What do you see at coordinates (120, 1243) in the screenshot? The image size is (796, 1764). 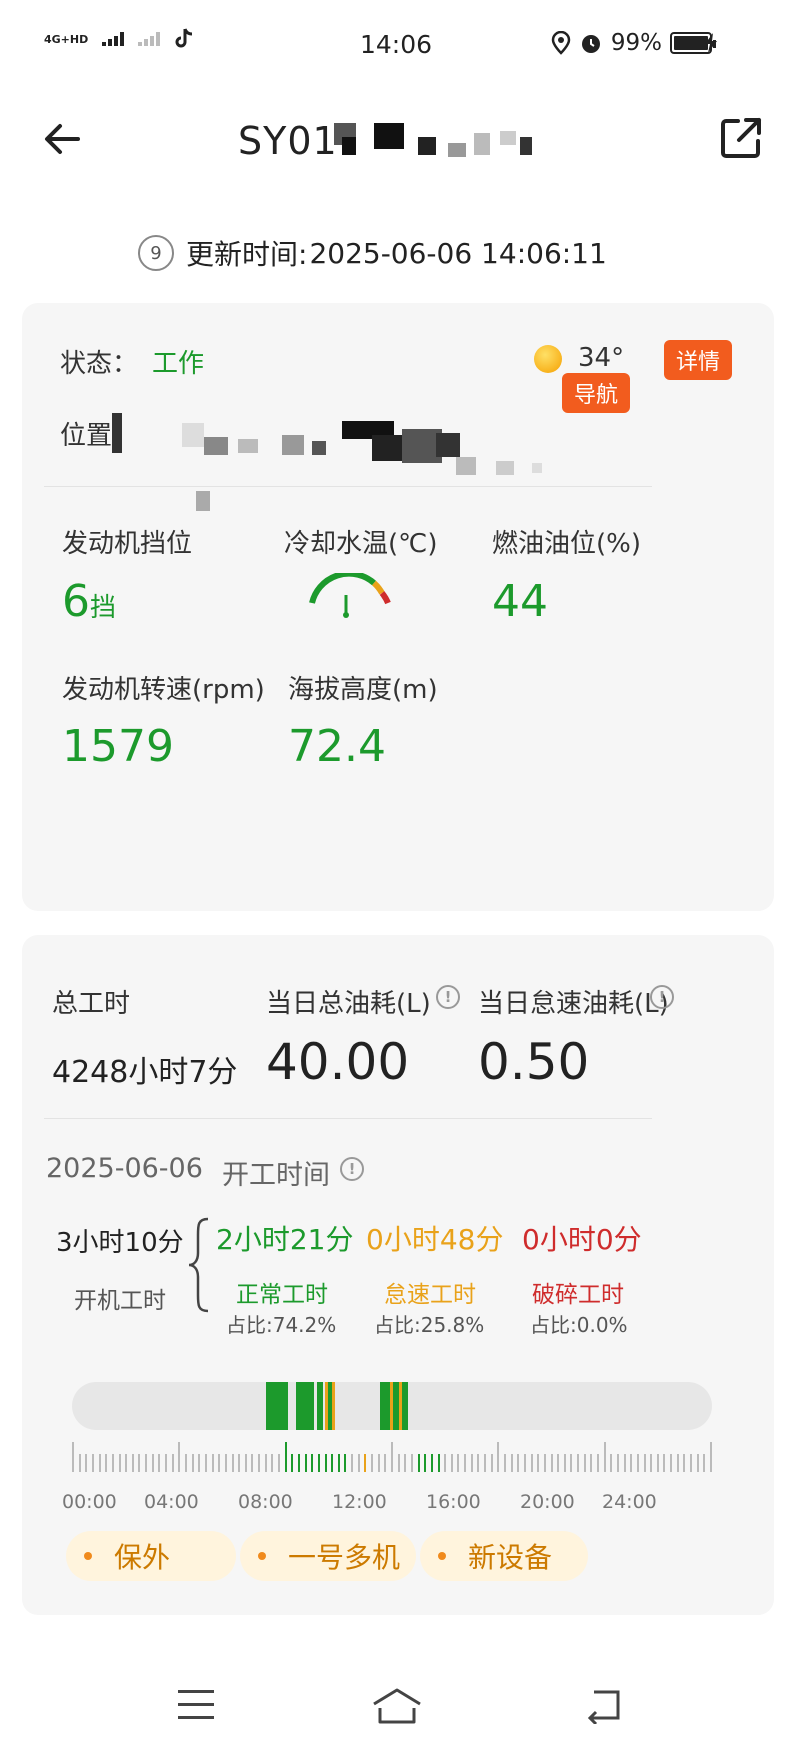 I see `engine-time-value: 3小时10分` at bounding box center [120, 1243].